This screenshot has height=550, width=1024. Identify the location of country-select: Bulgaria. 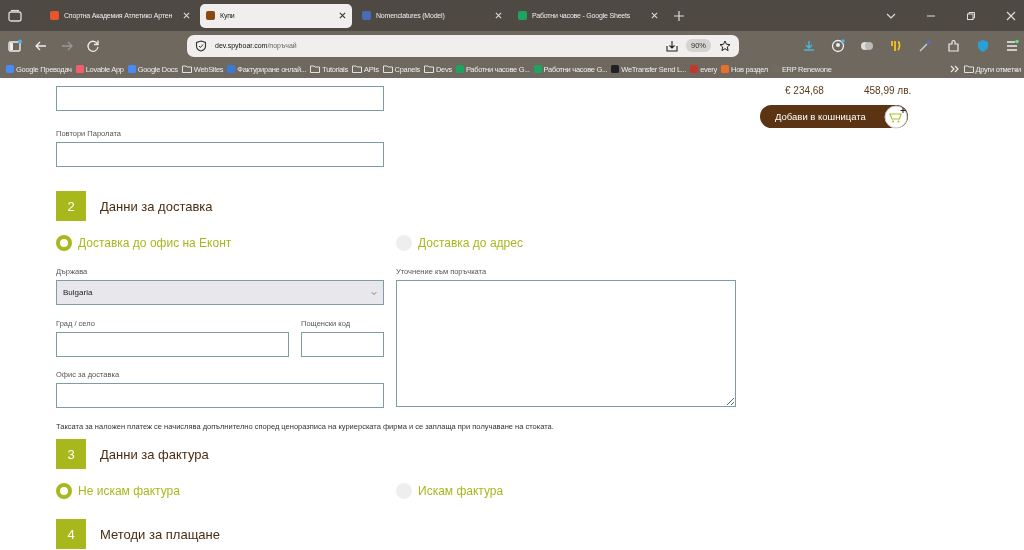
(220, 292).